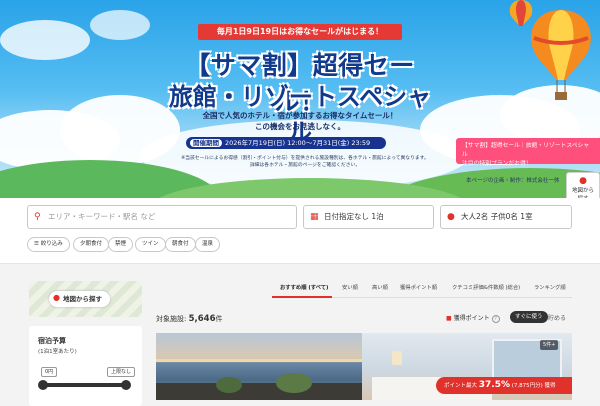 Image resolution: width=600 pixels, height=406 pixels. Describe the element at coordinates (259, 360) in the screenshot. I see `sea-horizon` at that location.